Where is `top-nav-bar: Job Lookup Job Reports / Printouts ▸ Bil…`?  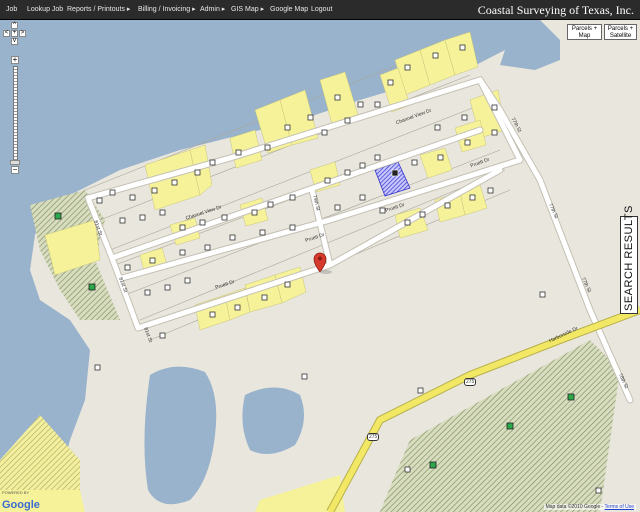 top-nav-bar: Job Lookup Job Reports / Printouts ▸ Bil… is located at coordinates (320, 10).